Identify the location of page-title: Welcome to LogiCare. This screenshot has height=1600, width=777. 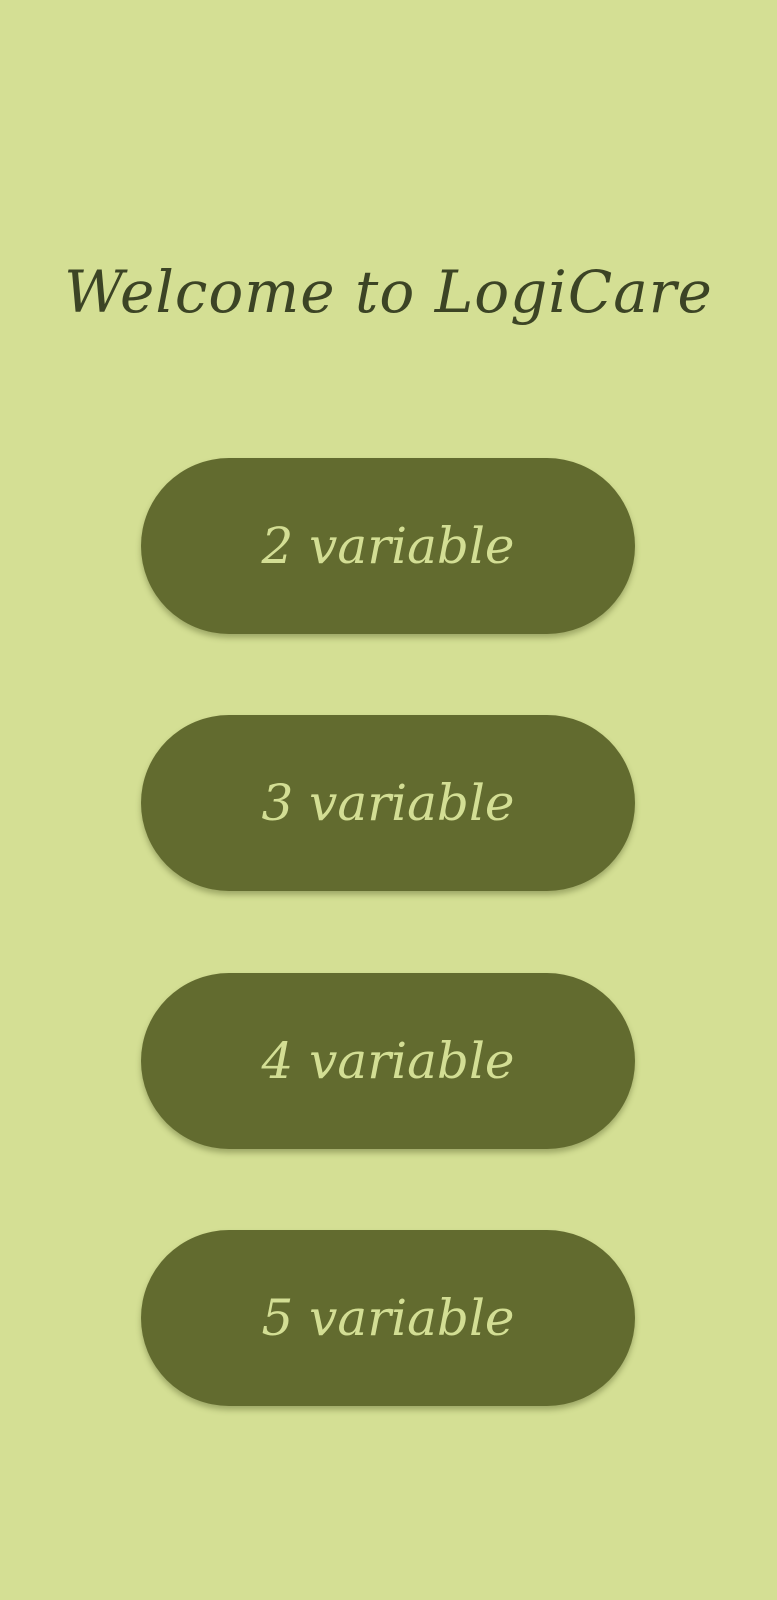
(388, 292).